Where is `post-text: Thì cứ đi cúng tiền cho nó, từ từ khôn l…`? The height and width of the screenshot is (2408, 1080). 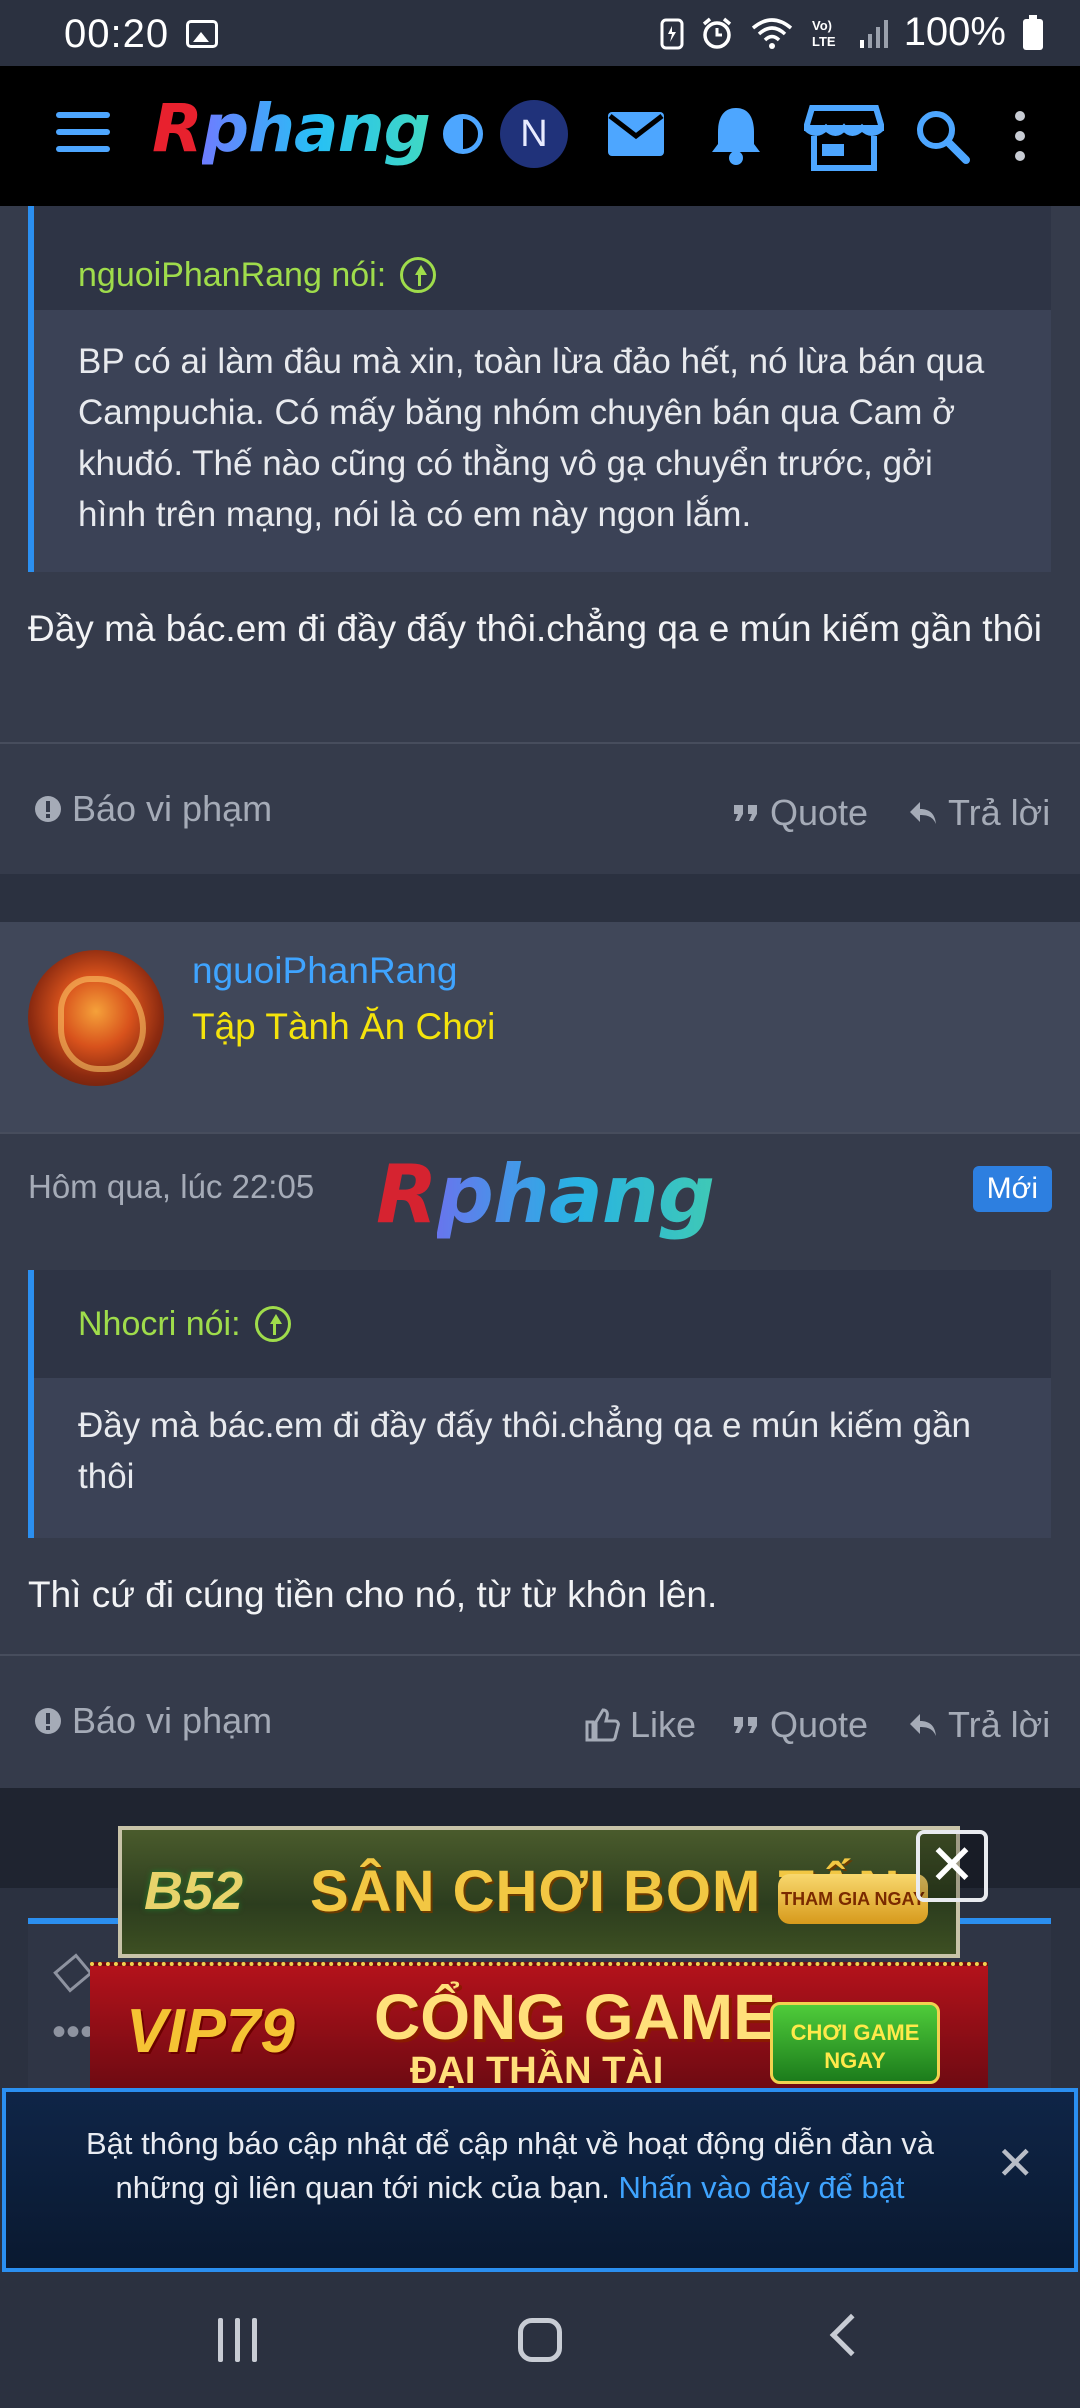
post-text: Thì cứ đi cúng tiền cho nó, từ từ khôn l… is located at coordinates (373, 1594).